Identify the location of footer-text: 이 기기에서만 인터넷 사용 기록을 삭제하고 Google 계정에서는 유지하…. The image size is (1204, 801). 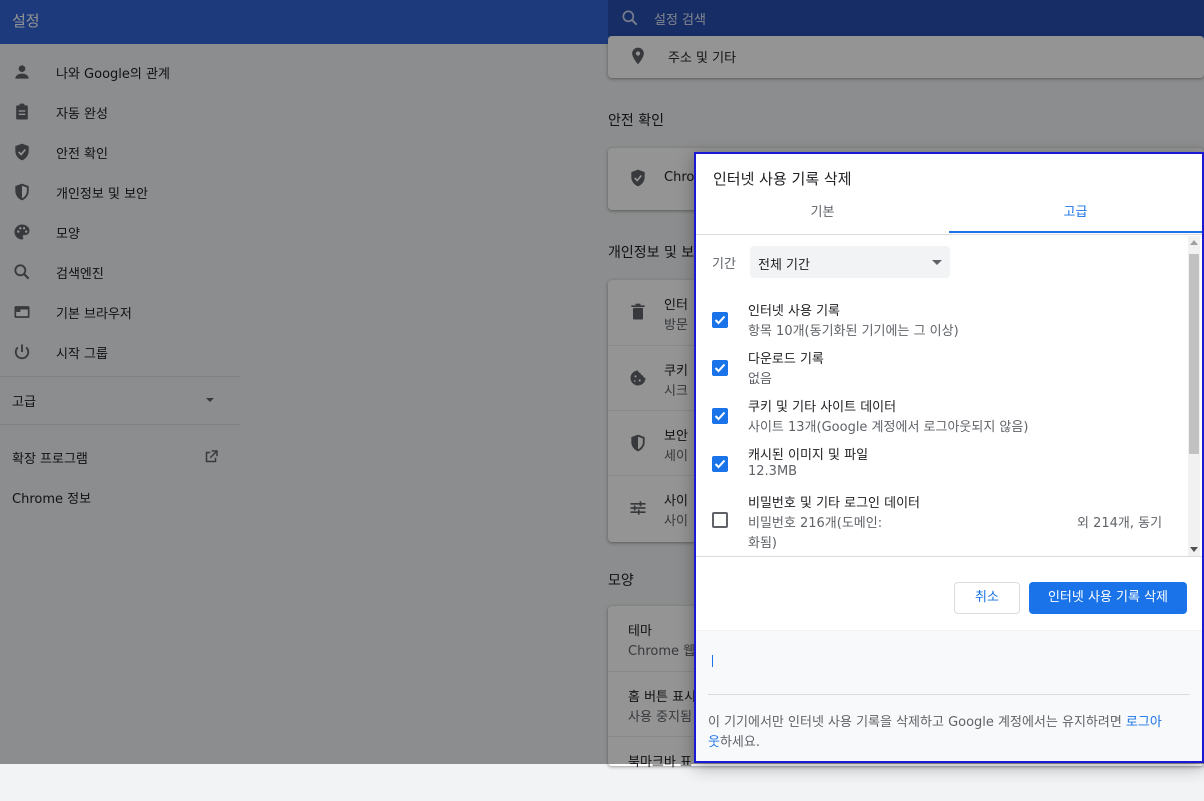
(948, 733).